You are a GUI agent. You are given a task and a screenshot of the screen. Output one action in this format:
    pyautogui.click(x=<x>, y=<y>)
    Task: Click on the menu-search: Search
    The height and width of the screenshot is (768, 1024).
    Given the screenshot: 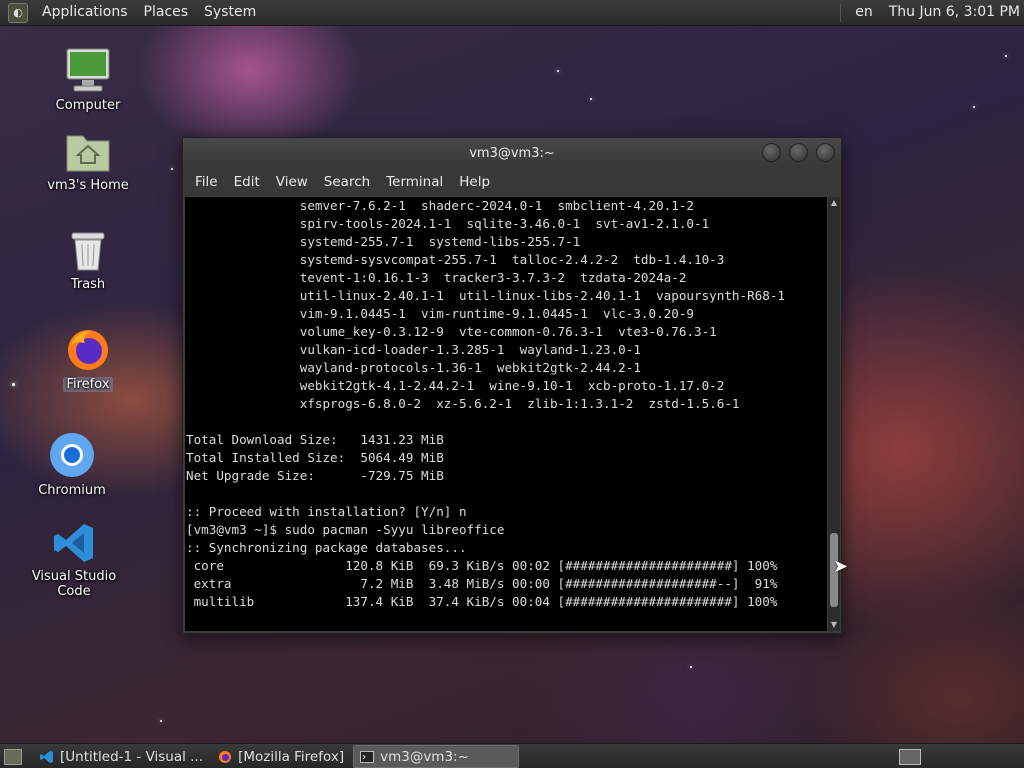 What is the action you would take?
    pyautogui.click(x=347, y=182)
    